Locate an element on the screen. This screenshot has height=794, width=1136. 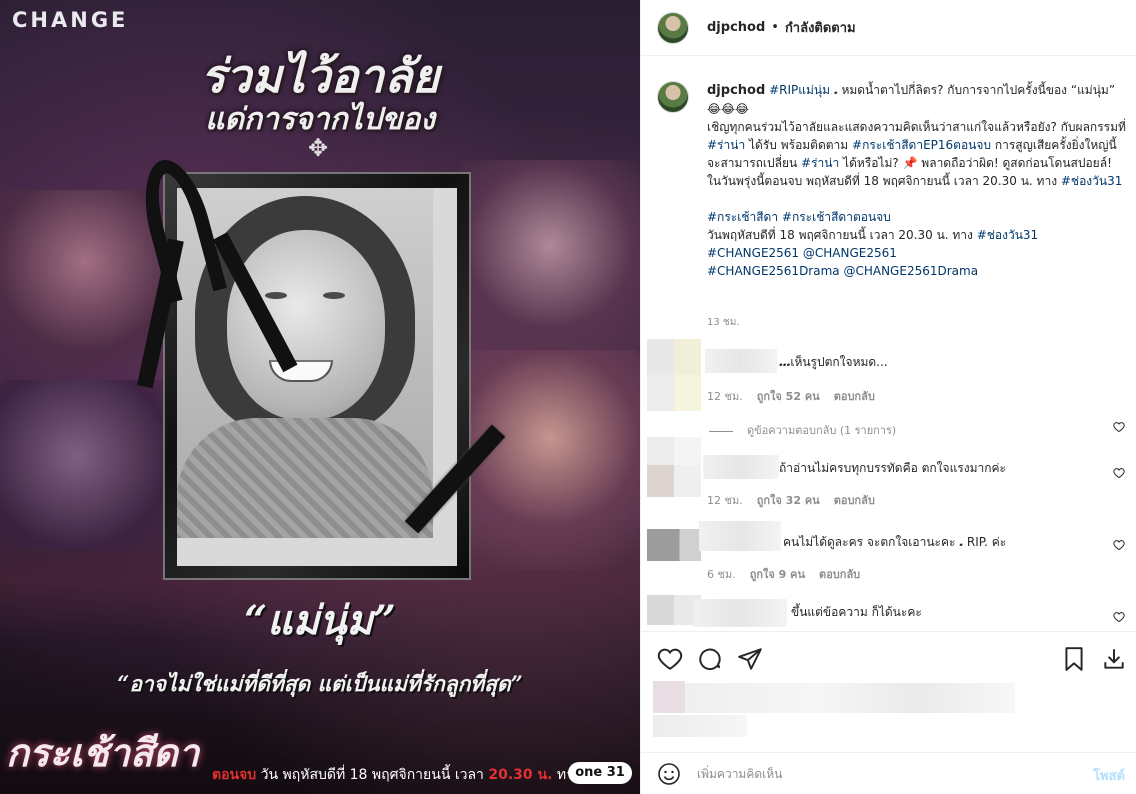
view-replies-button: ดูข้อความตอบกลับ (1 รายการ) is located at coordinates (802, 430).